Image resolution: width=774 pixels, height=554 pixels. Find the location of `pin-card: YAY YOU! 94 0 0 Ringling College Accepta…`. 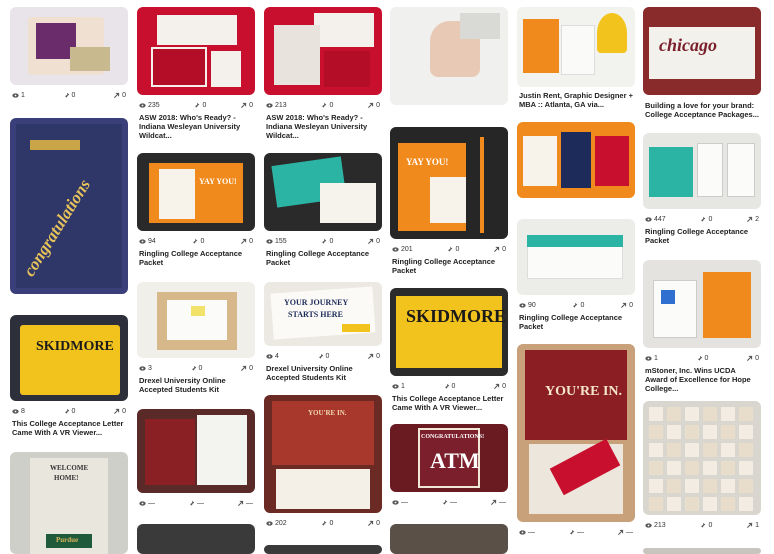

pin-card: YAY YOU! 94 0 0 Ringling College Accepta… is located at coordinates (196, 210).